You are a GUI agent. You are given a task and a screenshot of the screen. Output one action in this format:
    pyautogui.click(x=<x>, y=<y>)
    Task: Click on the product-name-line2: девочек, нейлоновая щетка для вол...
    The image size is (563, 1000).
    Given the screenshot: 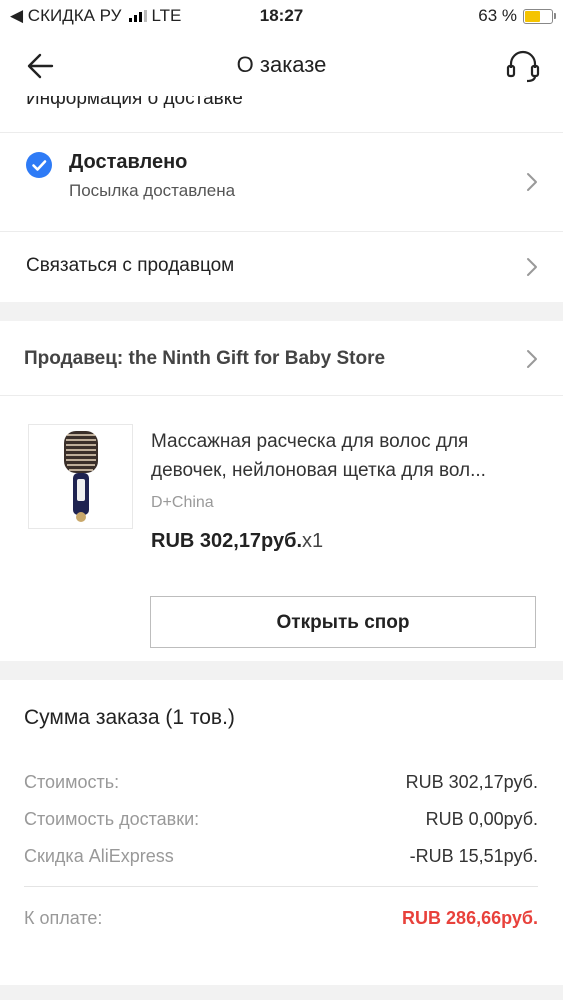 What is the action you would take?
    pyautogui.click(x=318, y=470)
    